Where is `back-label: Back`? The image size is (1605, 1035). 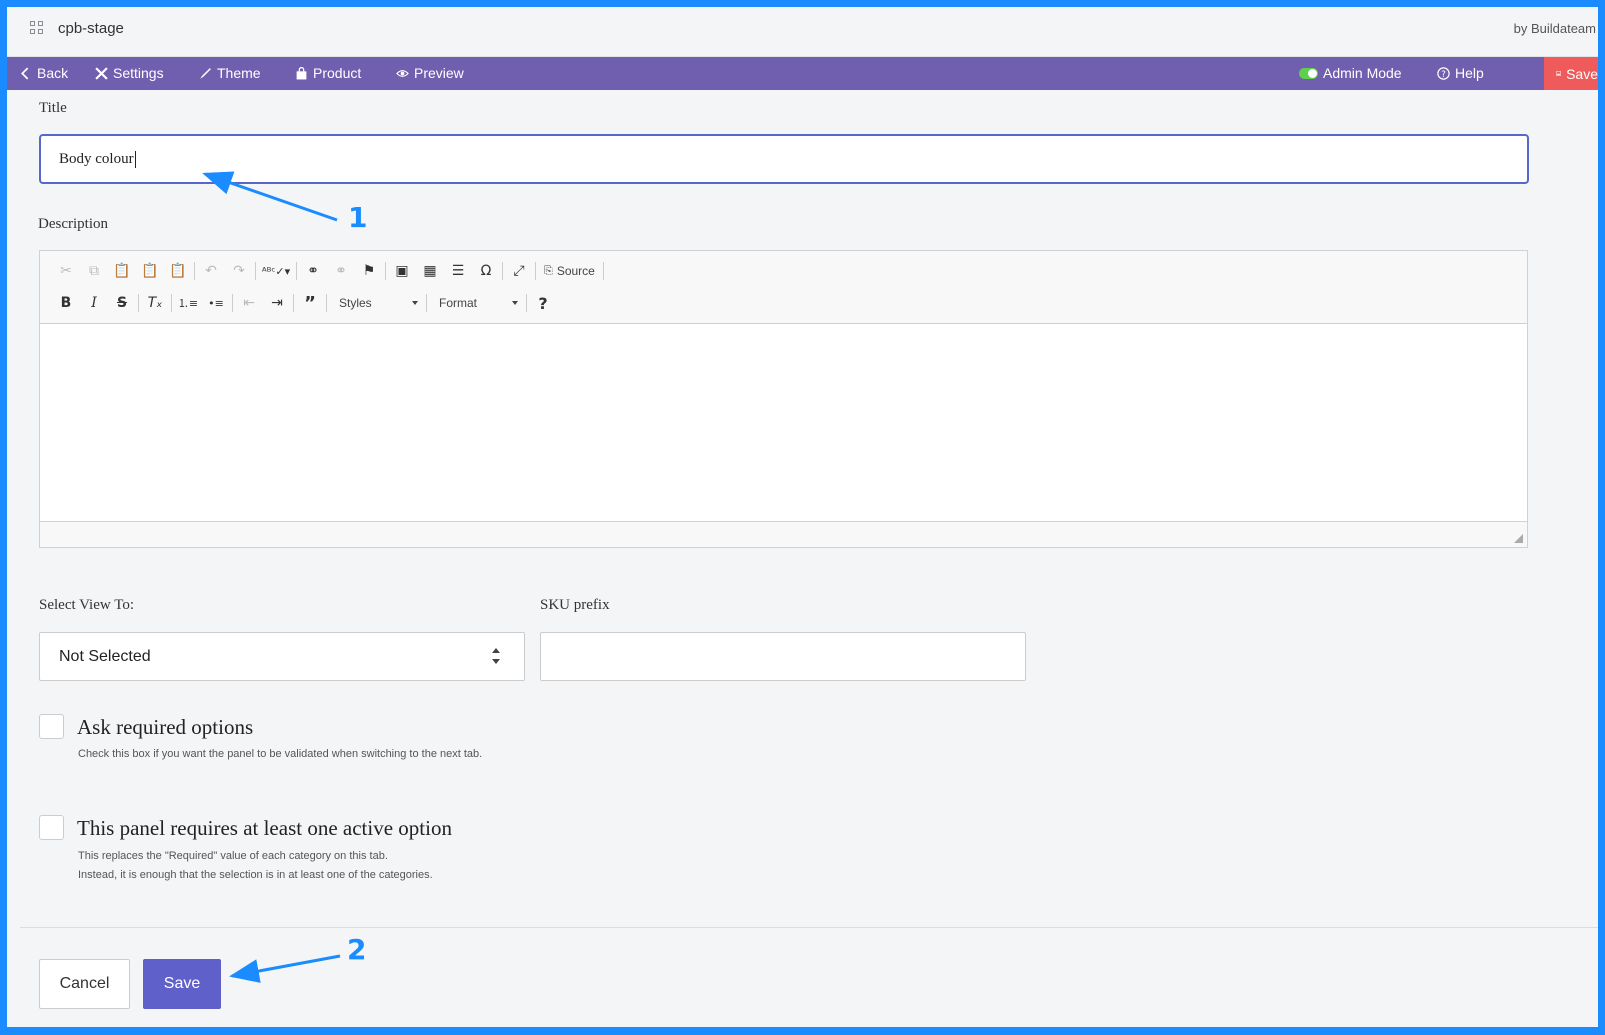
back-label: Back is located at coordinates (53, 73).